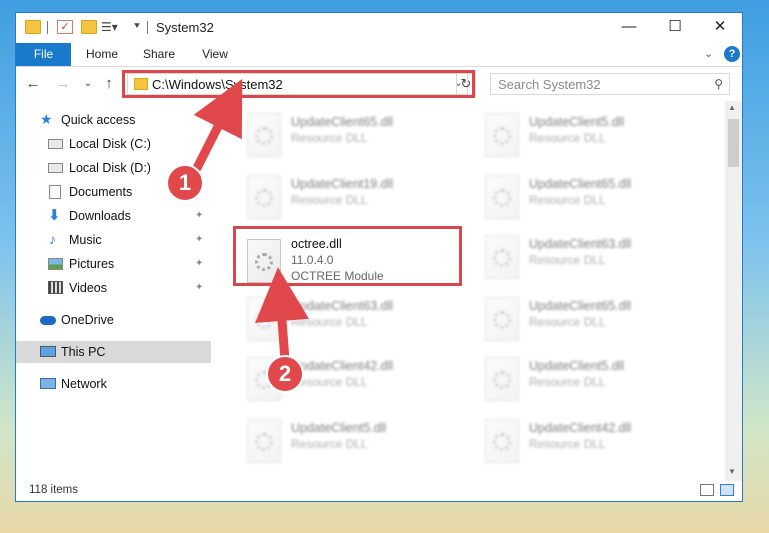  What do you see at coordinates (185, 183) in the screenshot?
I see `callout-1: 1` at bounding box center [185, 183].